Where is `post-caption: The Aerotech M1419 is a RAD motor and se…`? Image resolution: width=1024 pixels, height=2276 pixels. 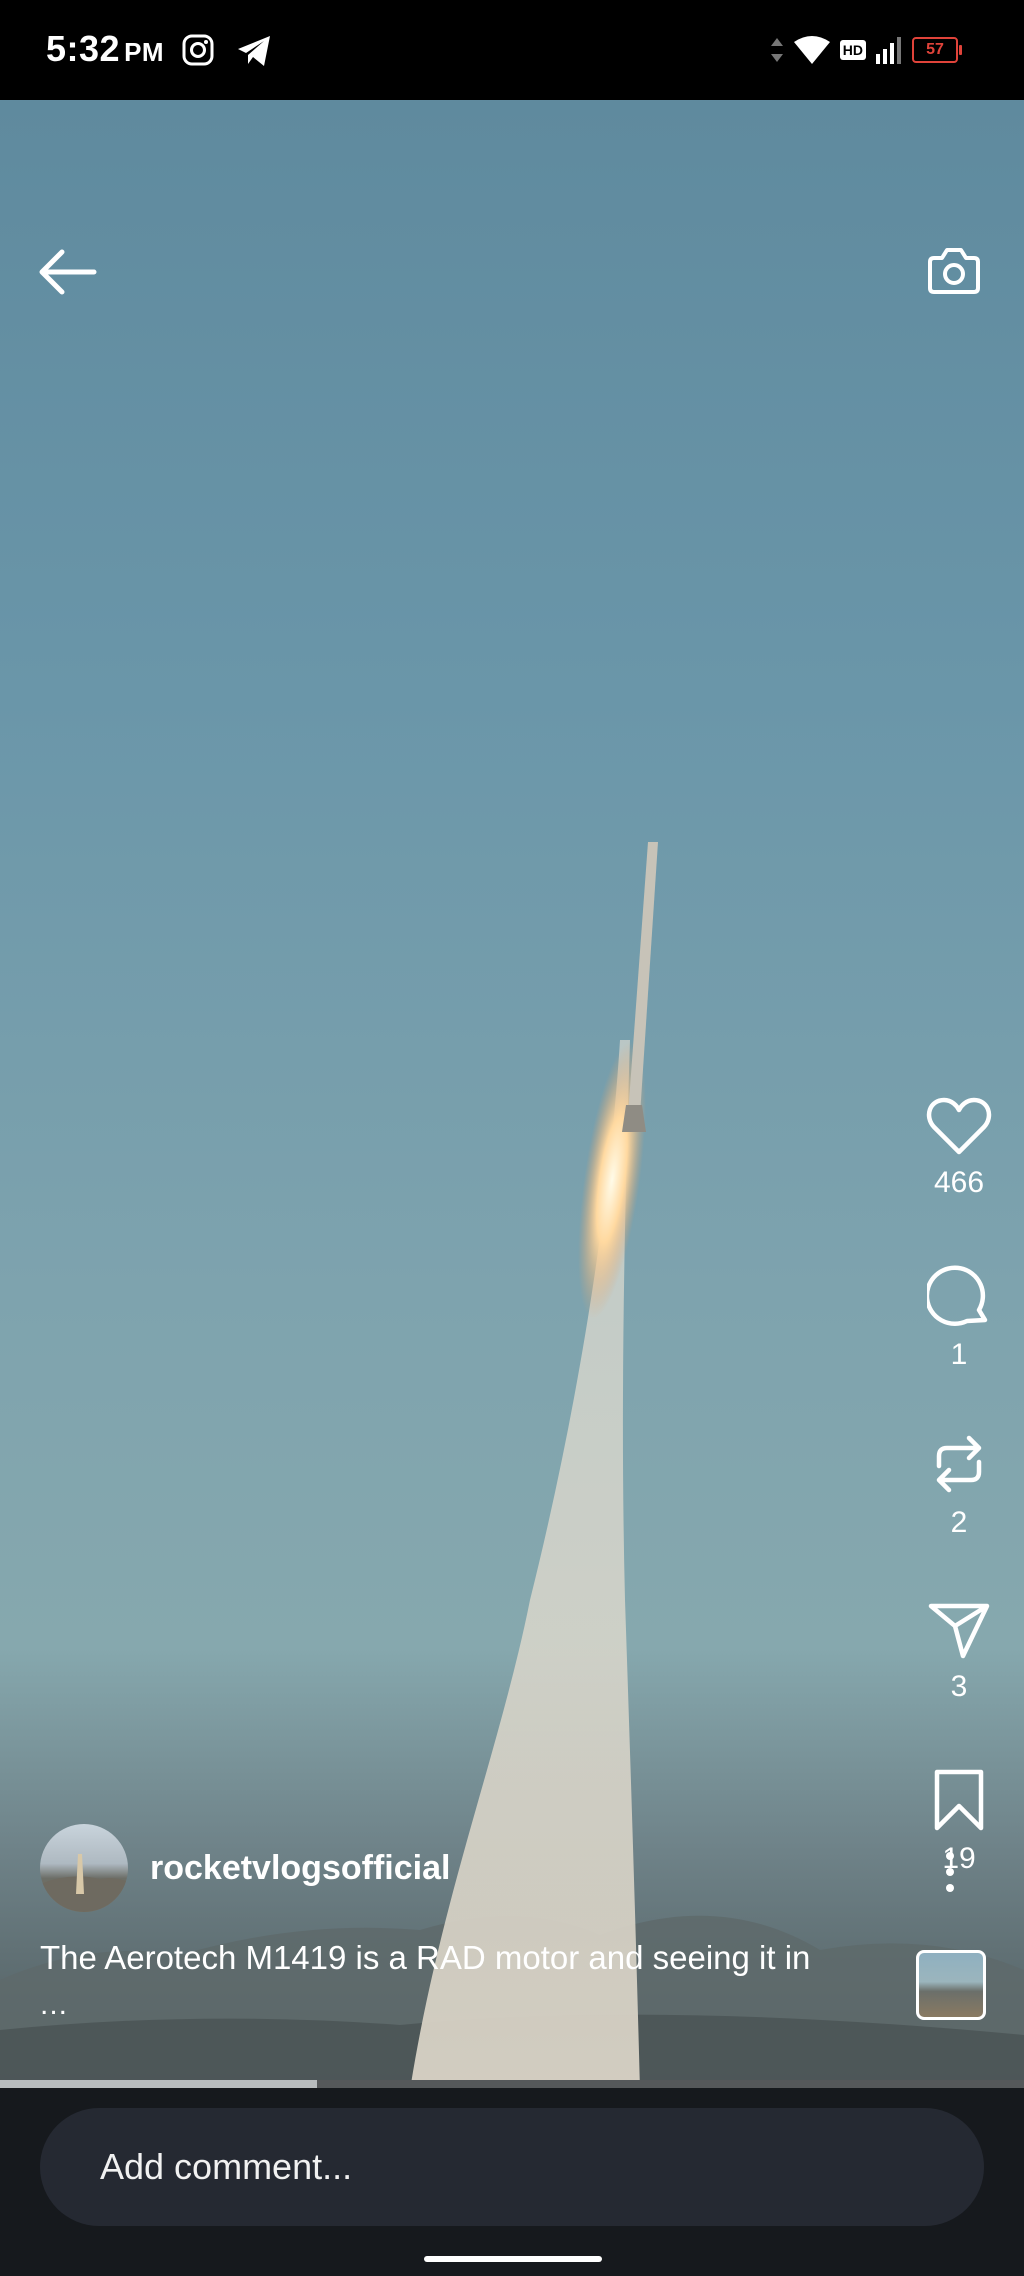 post-caption: The Aerotech M1419 is a RAD motor and se… is located at coordinates (470, 1958).